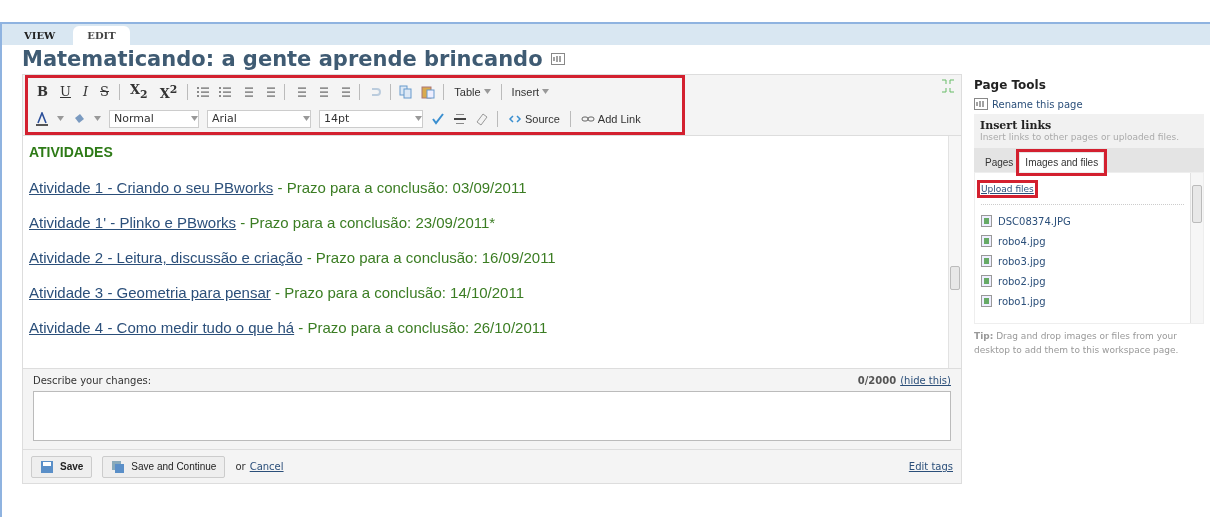 The width and height of the screenshot is (1210, 517). What do you see at coordinates (42, 91) in the screenshot?
I see `format-button: B` at bounding box center [42, 91].